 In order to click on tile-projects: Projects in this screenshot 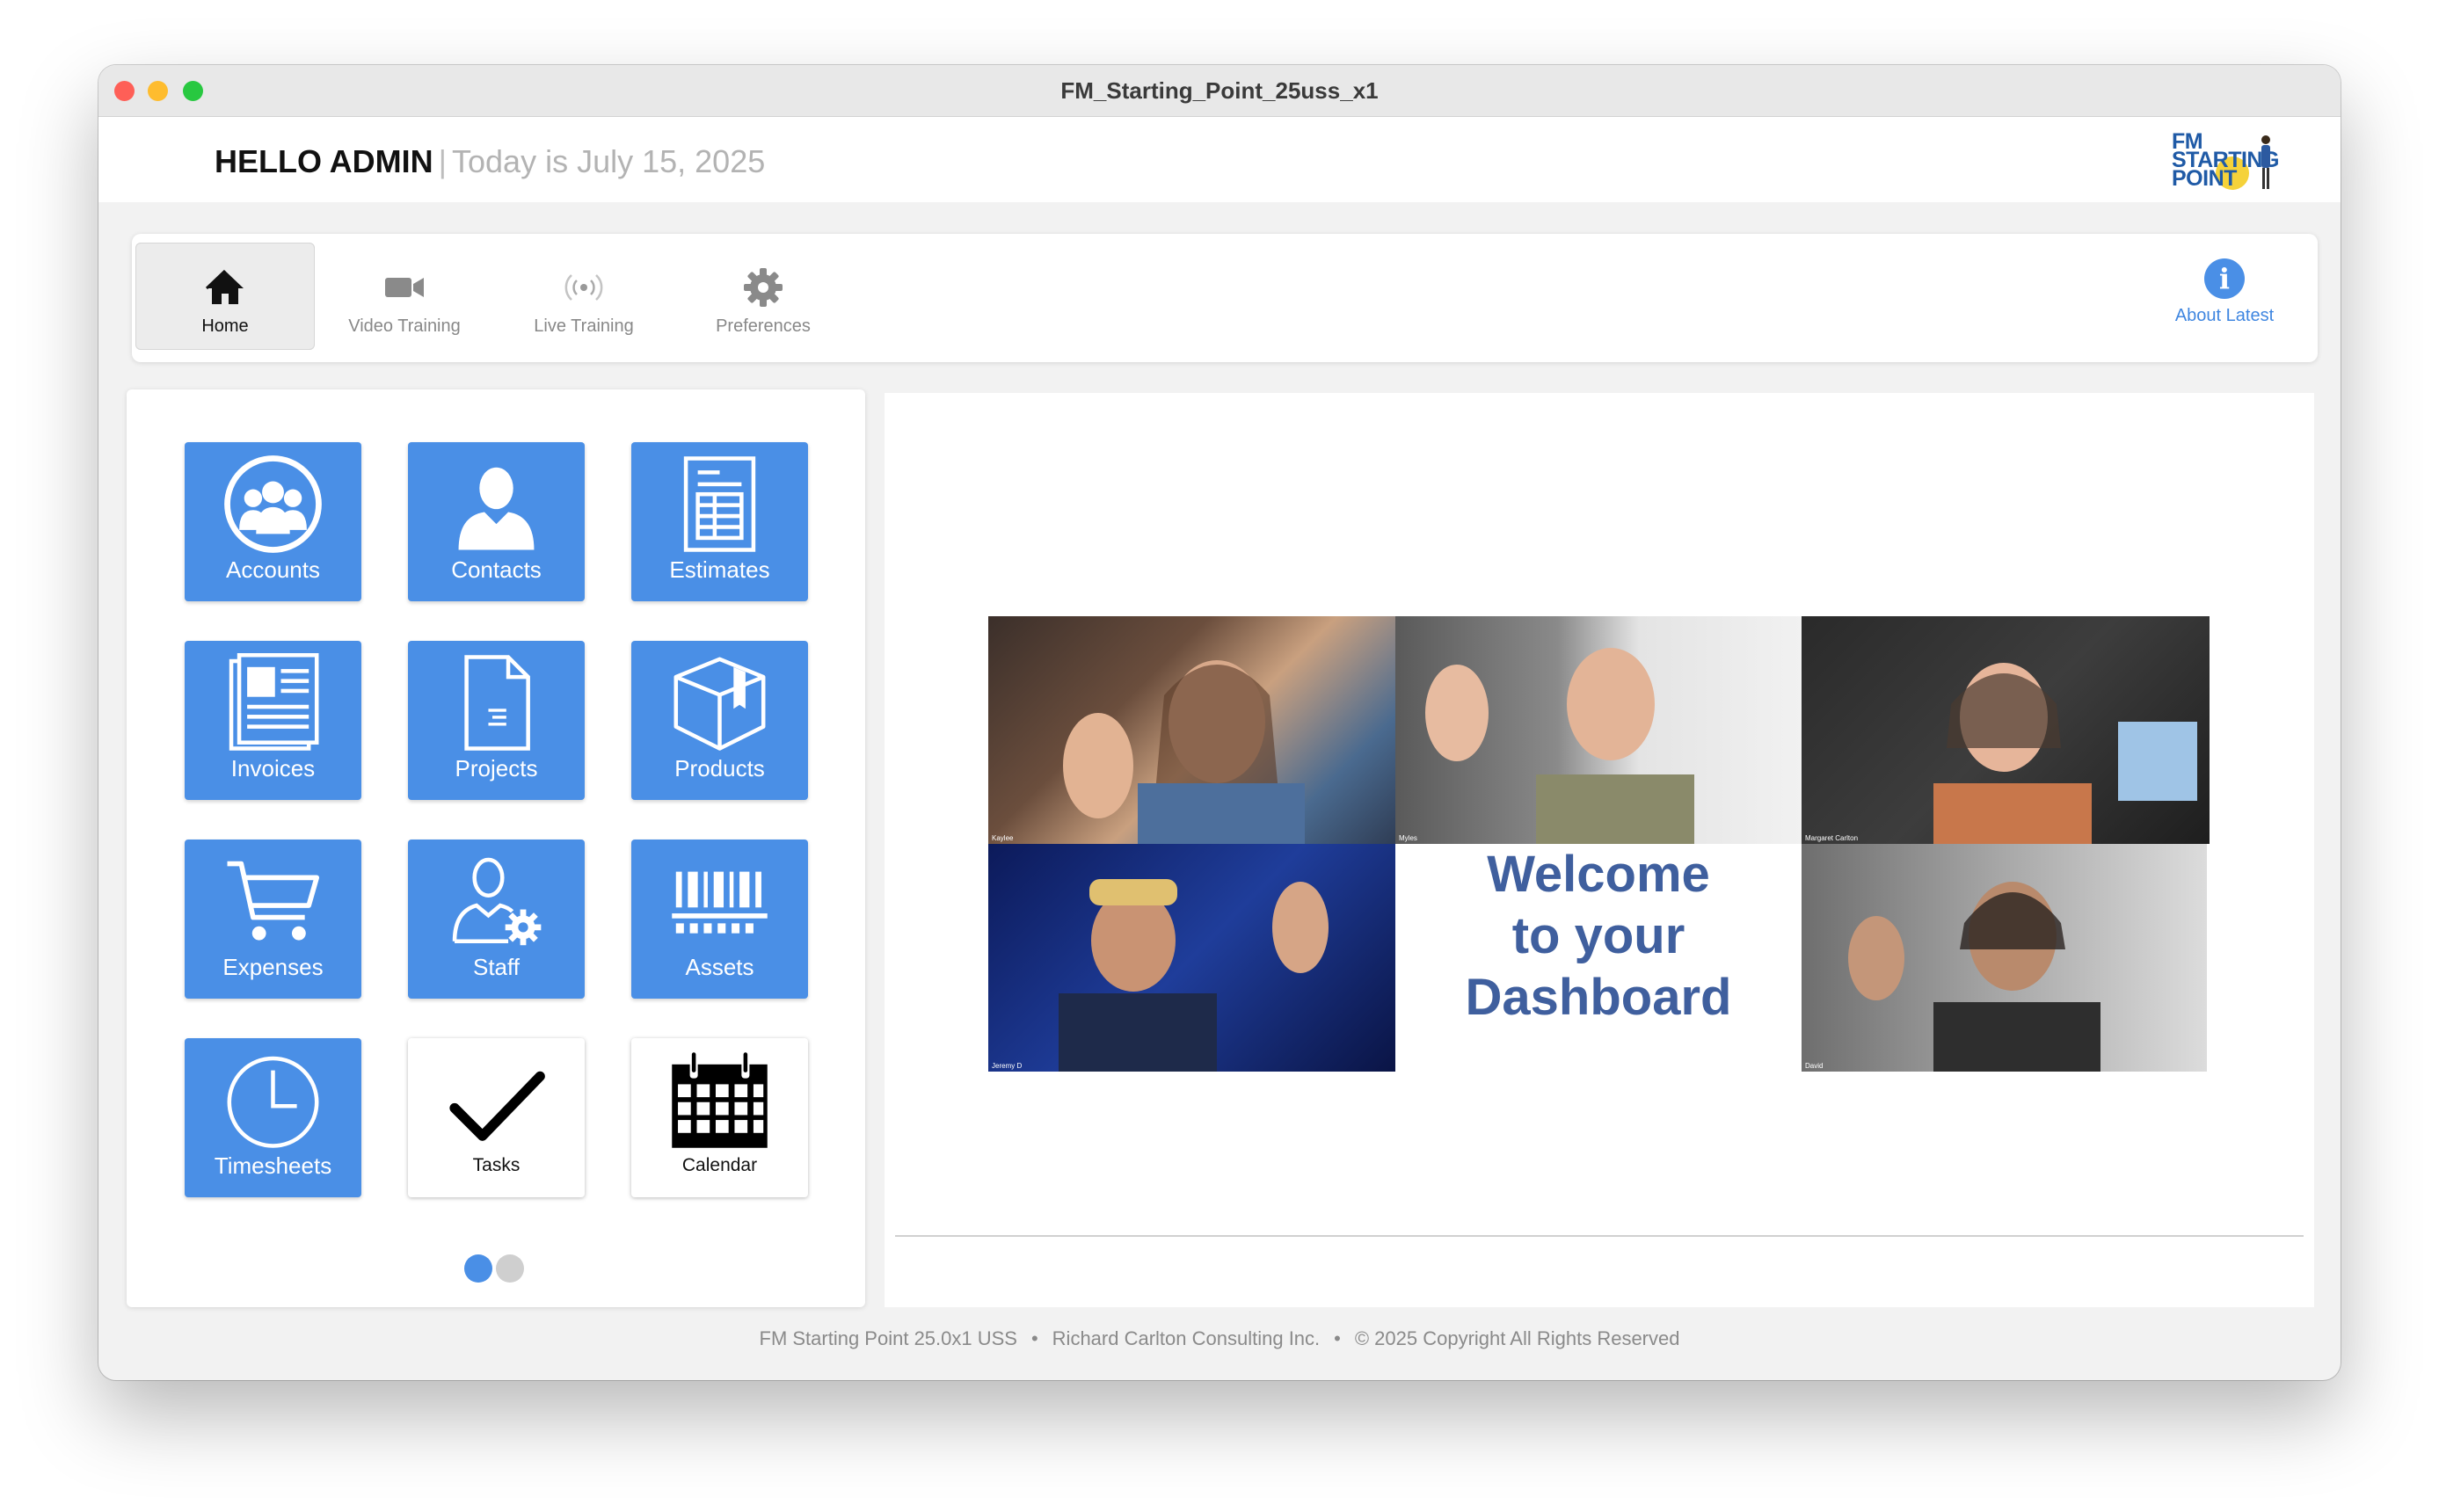, I will do `click(496, 721)`.